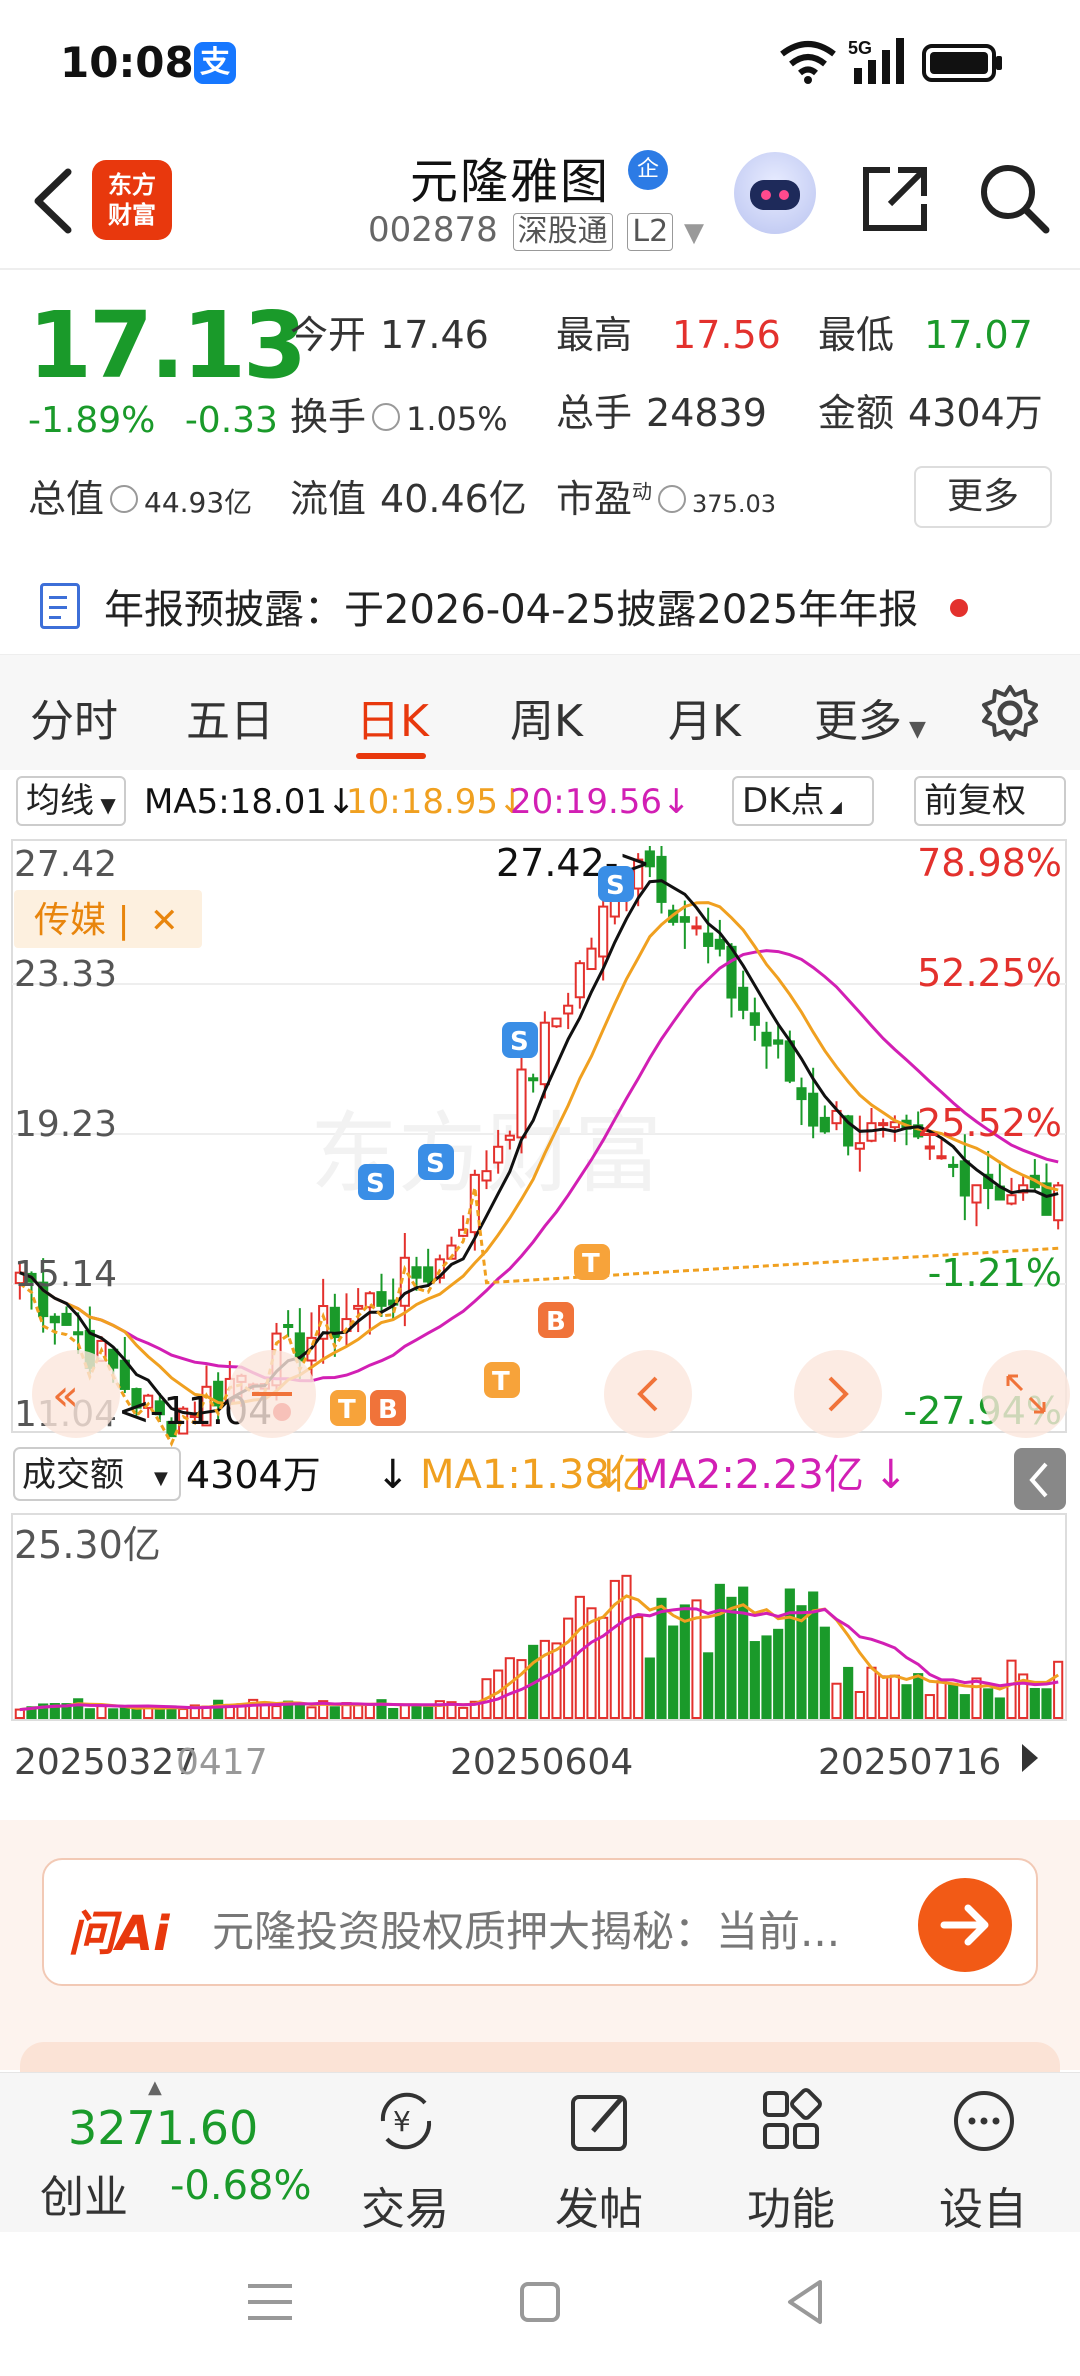  Describe the element at coordinates (870, 717) in the screenshot. I see `tab-more: 更多 ▼` at that location.